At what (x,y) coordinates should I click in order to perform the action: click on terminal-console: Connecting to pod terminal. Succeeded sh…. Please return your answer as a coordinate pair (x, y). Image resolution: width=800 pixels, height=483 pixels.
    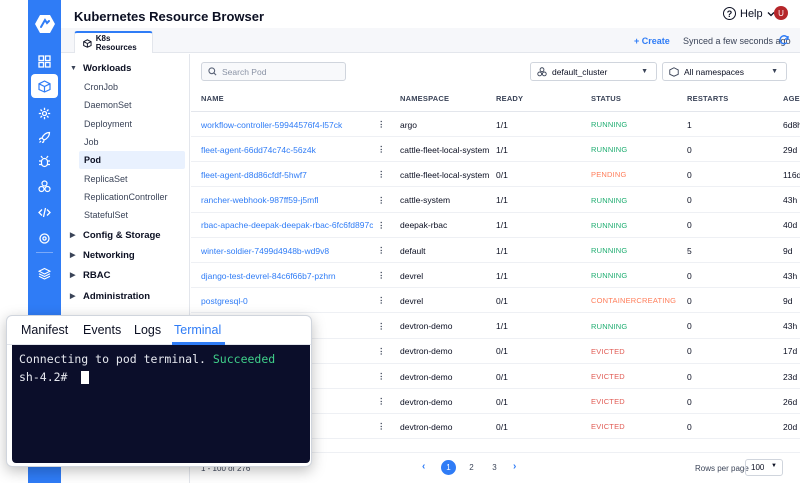
    Looking at the image, I should click on (161, 404).